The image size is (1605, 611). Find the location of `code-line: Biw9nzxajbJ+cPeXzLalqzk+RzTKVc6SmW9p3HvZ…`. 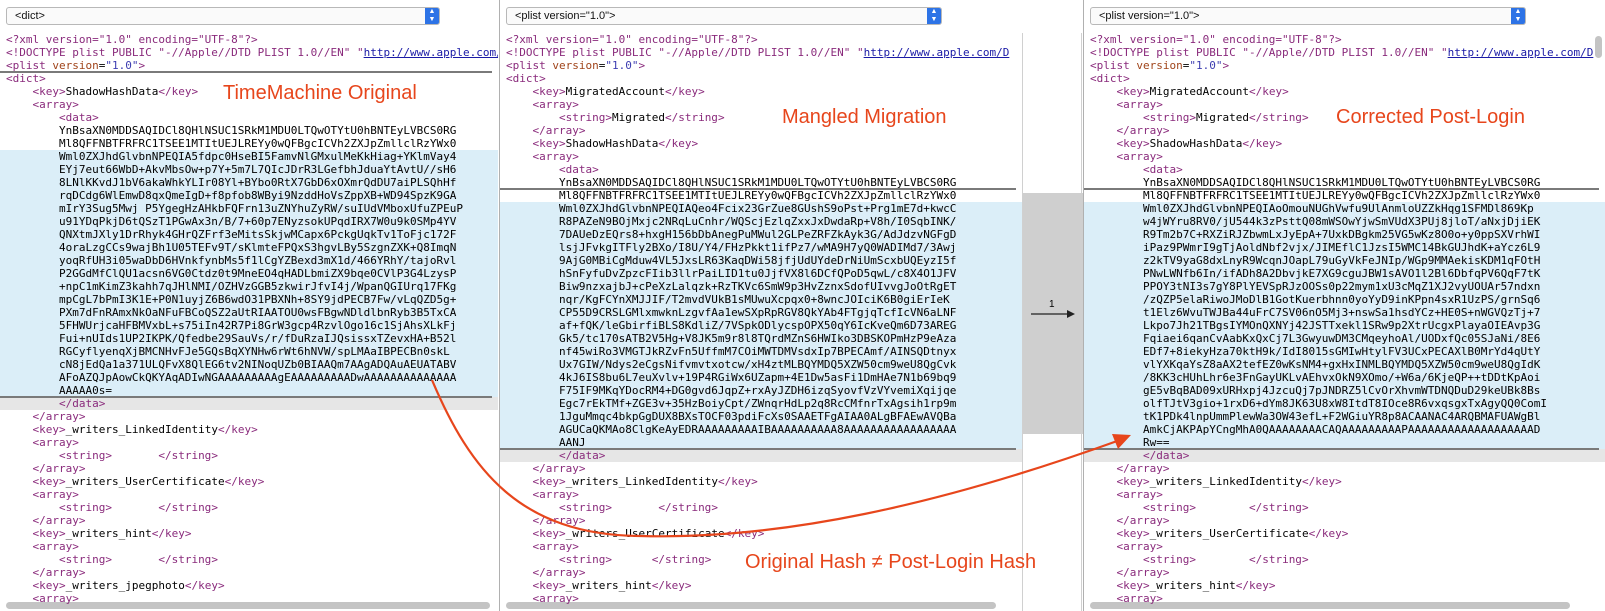

code-line: Biw9nzxajbJ+cPeXzLalqzk+RzTKVc6SmW9p3HvZ… is located at coordinates (761, 286).